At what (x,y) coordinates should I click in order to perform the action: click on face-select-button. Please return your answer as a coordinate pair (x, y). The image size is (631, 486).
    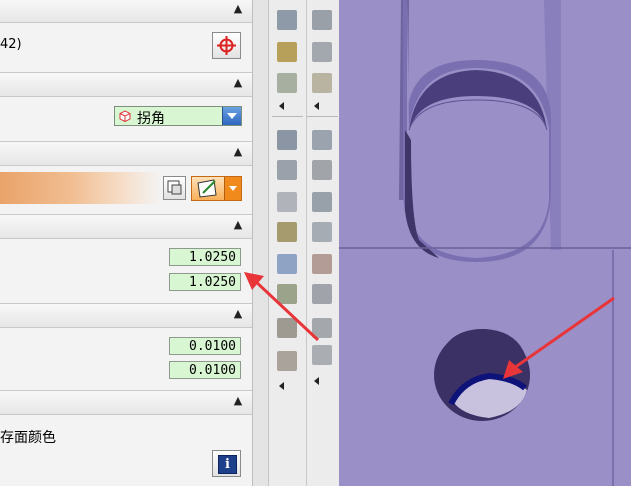
    Looking at the image, I should click on (174, 188).